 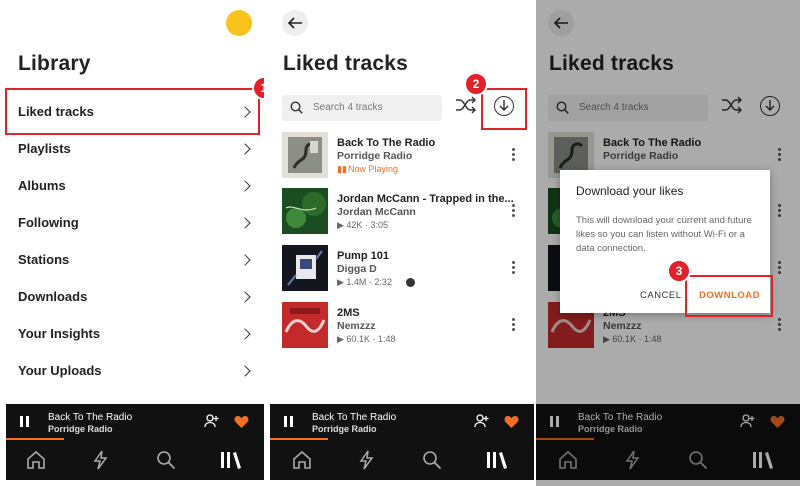 What do you see at coordinates (60, 370) in the screenshot?
I see `library-item-label: Your Uploads` at bounding box center [60, 370].